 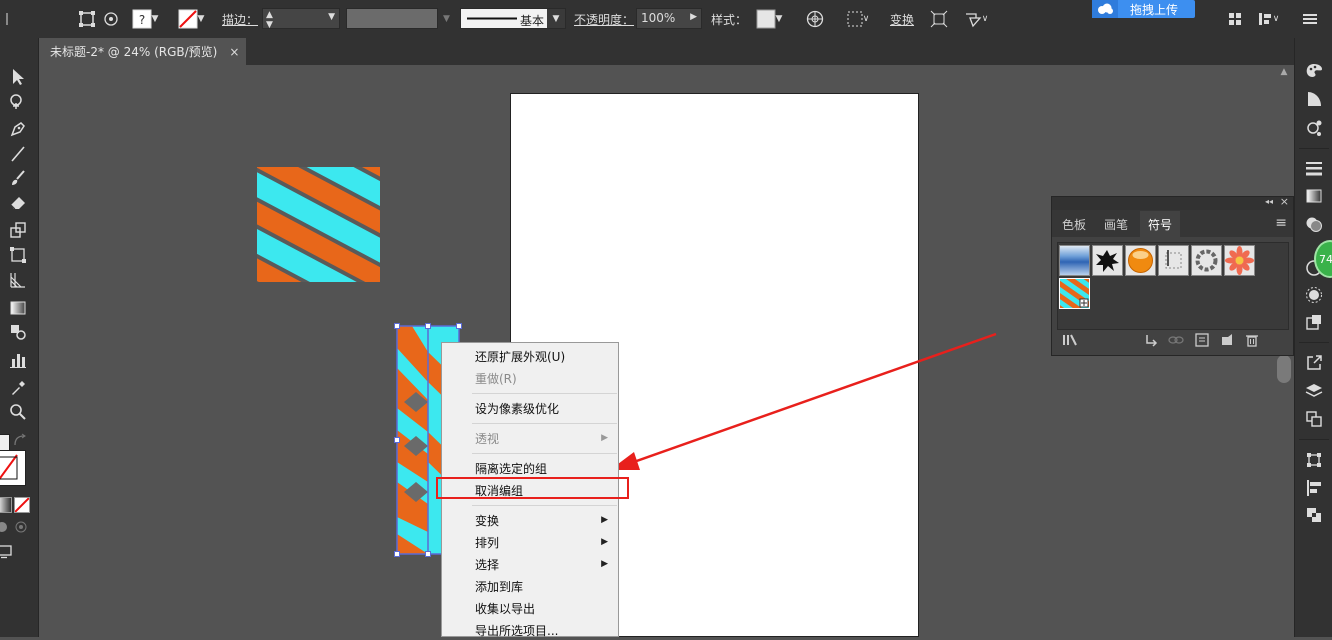 I want to click on symbol-orange-button, so click(x=1140, y=260).